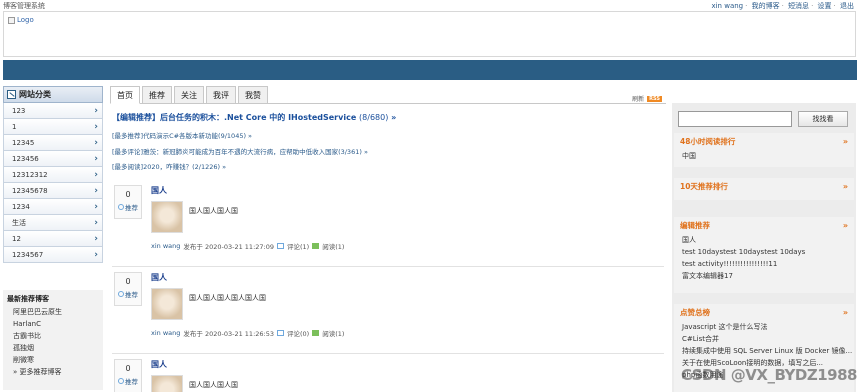 This screenshot has width=860, height=392. What do you see at coordinates (128, 194) in the screenshot?
I see `vote-count: 0` at bounding box center [128, 194].